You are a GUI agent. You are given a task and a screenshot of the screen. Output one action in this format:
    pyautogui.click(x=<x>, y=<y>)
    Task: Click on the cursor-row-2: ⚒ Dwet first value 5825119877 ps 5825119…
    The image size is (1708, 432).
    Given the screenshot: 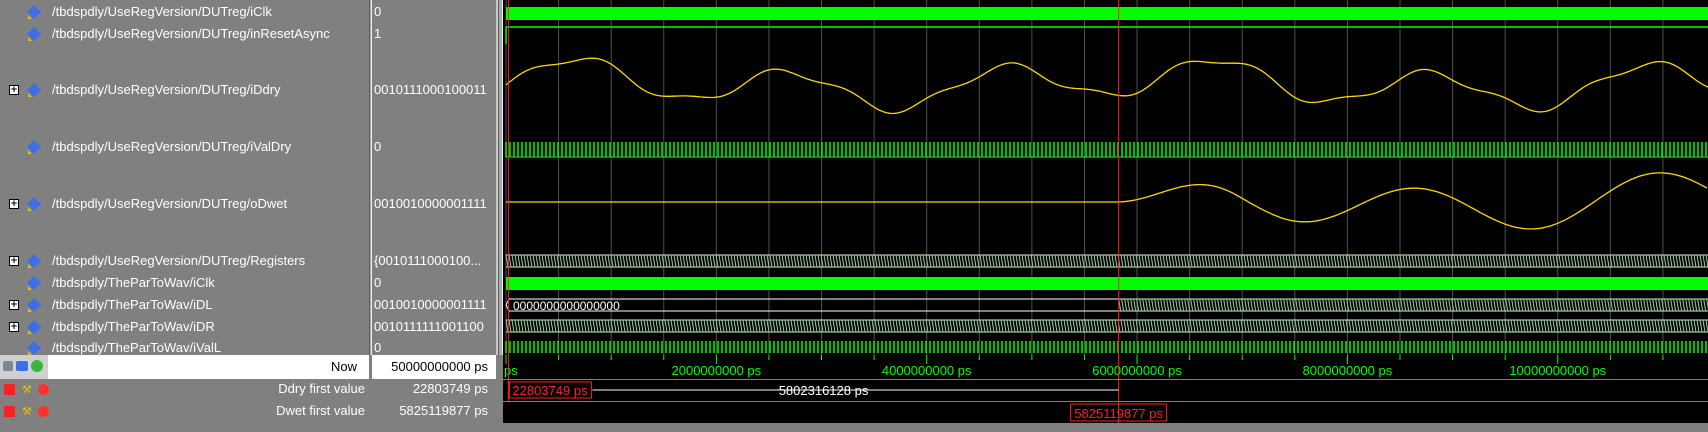 What is the action you would take?
    pyautogui.click(x=854, y=412)
    